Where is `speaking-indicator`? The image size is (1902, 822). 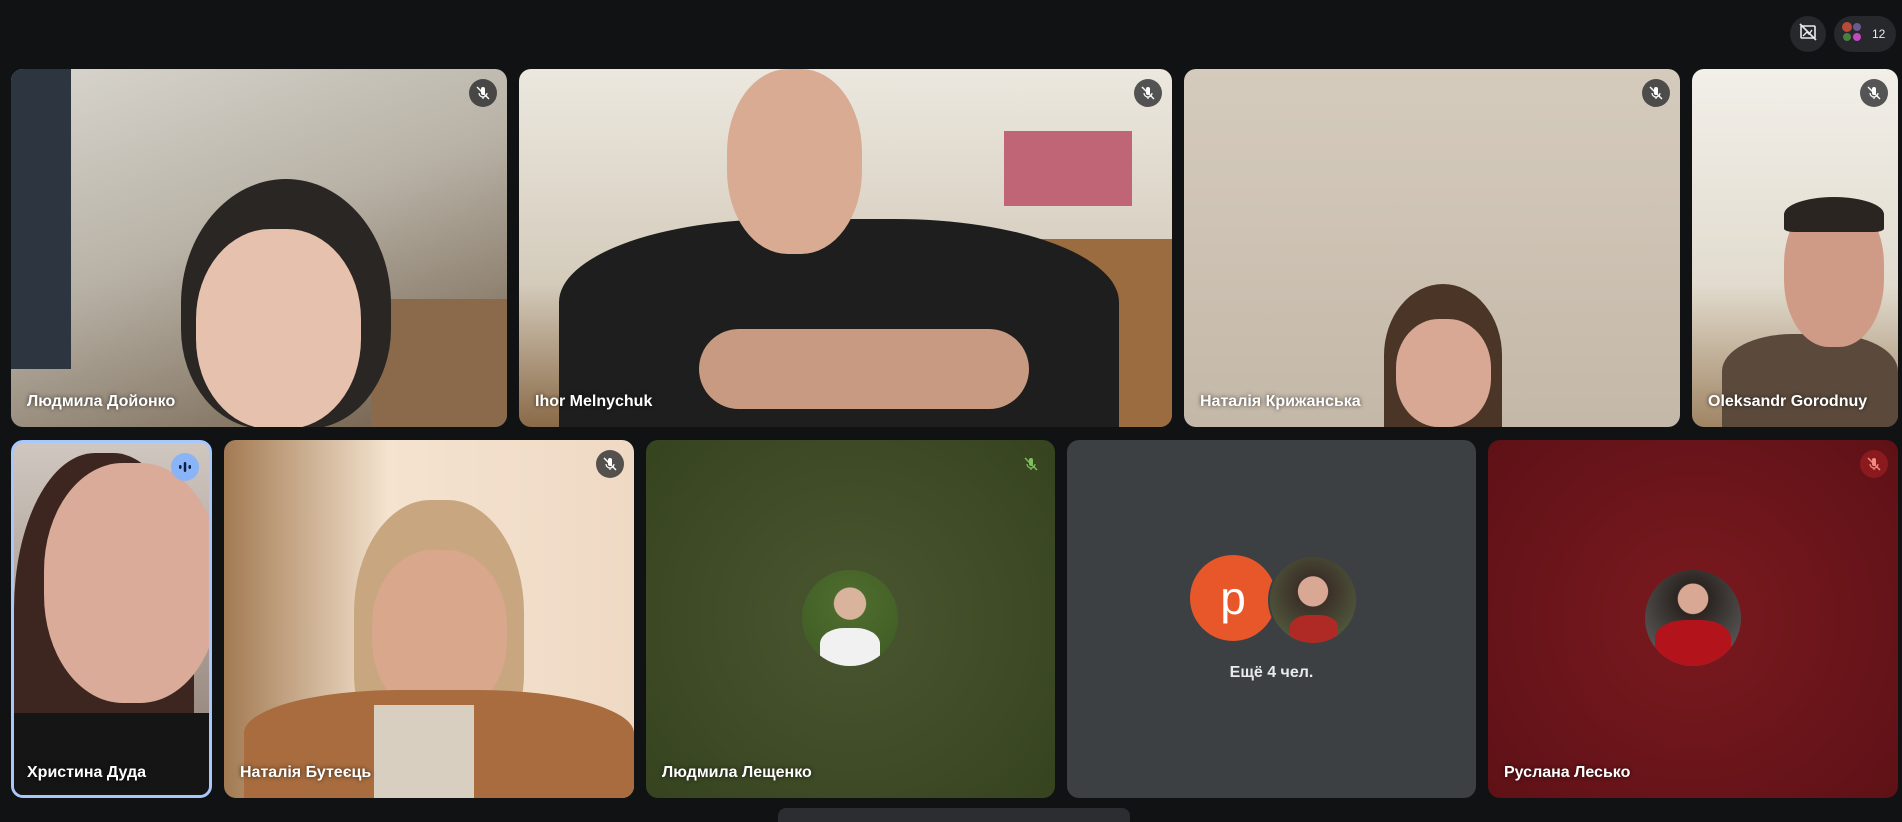
speaking-indicator is located at coordinates (185, 467).